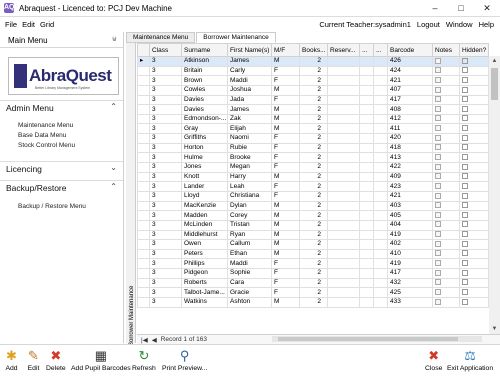 This screenshot has width=500, height=380. I want to click on column-header, so click(143, 50).